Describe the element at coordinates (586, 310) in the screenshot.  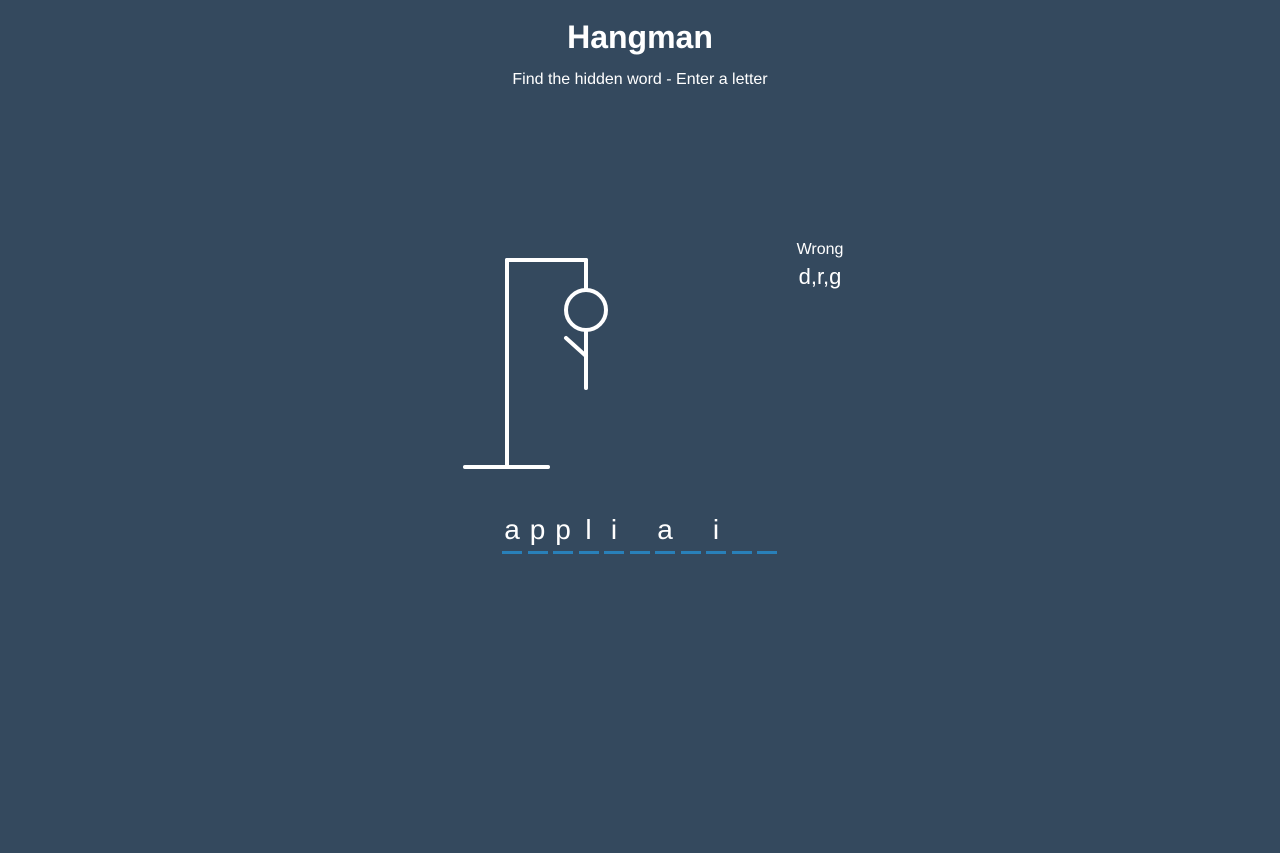
I see `hangman-head` at that location.